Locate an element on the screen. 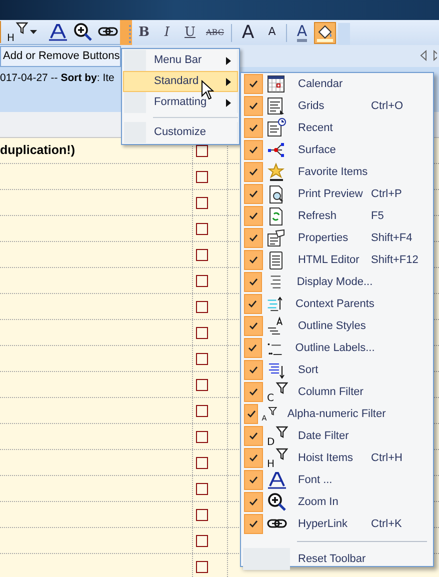 The height and width of the screenshot is (577, 439). strikethrough-button: ABC is located at coordinates (215, 33).